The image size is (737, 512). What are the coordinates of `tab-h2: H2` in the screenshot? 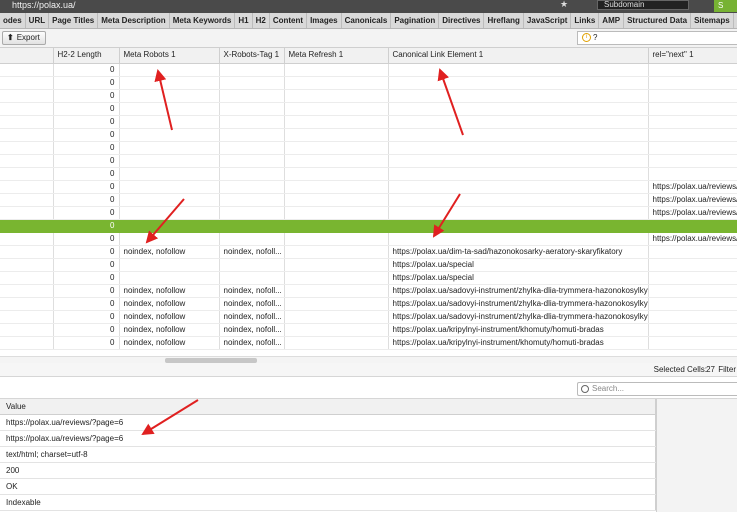 It's located at (261, 20).